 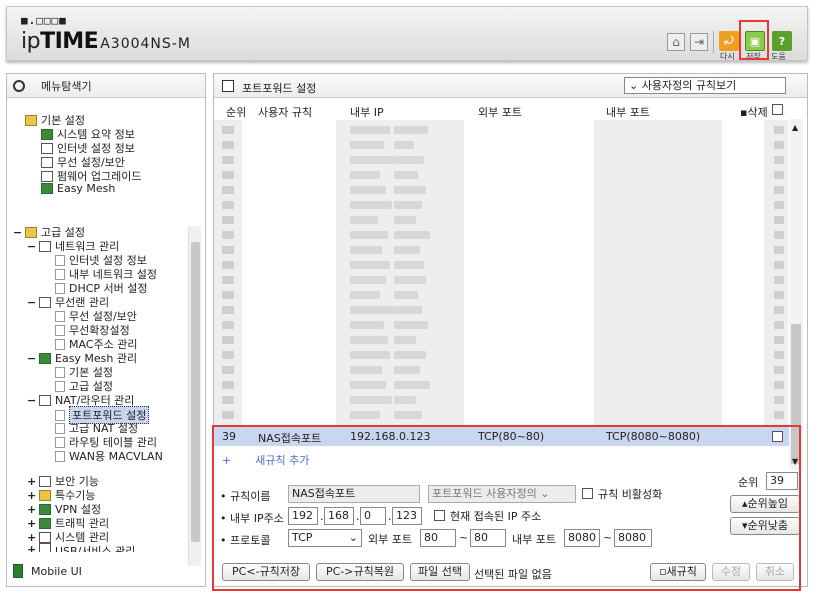 What do you see at coordinates (228, 272) in the screenshot?
I see `rank-column-bg` at bounding box center [228, 272].